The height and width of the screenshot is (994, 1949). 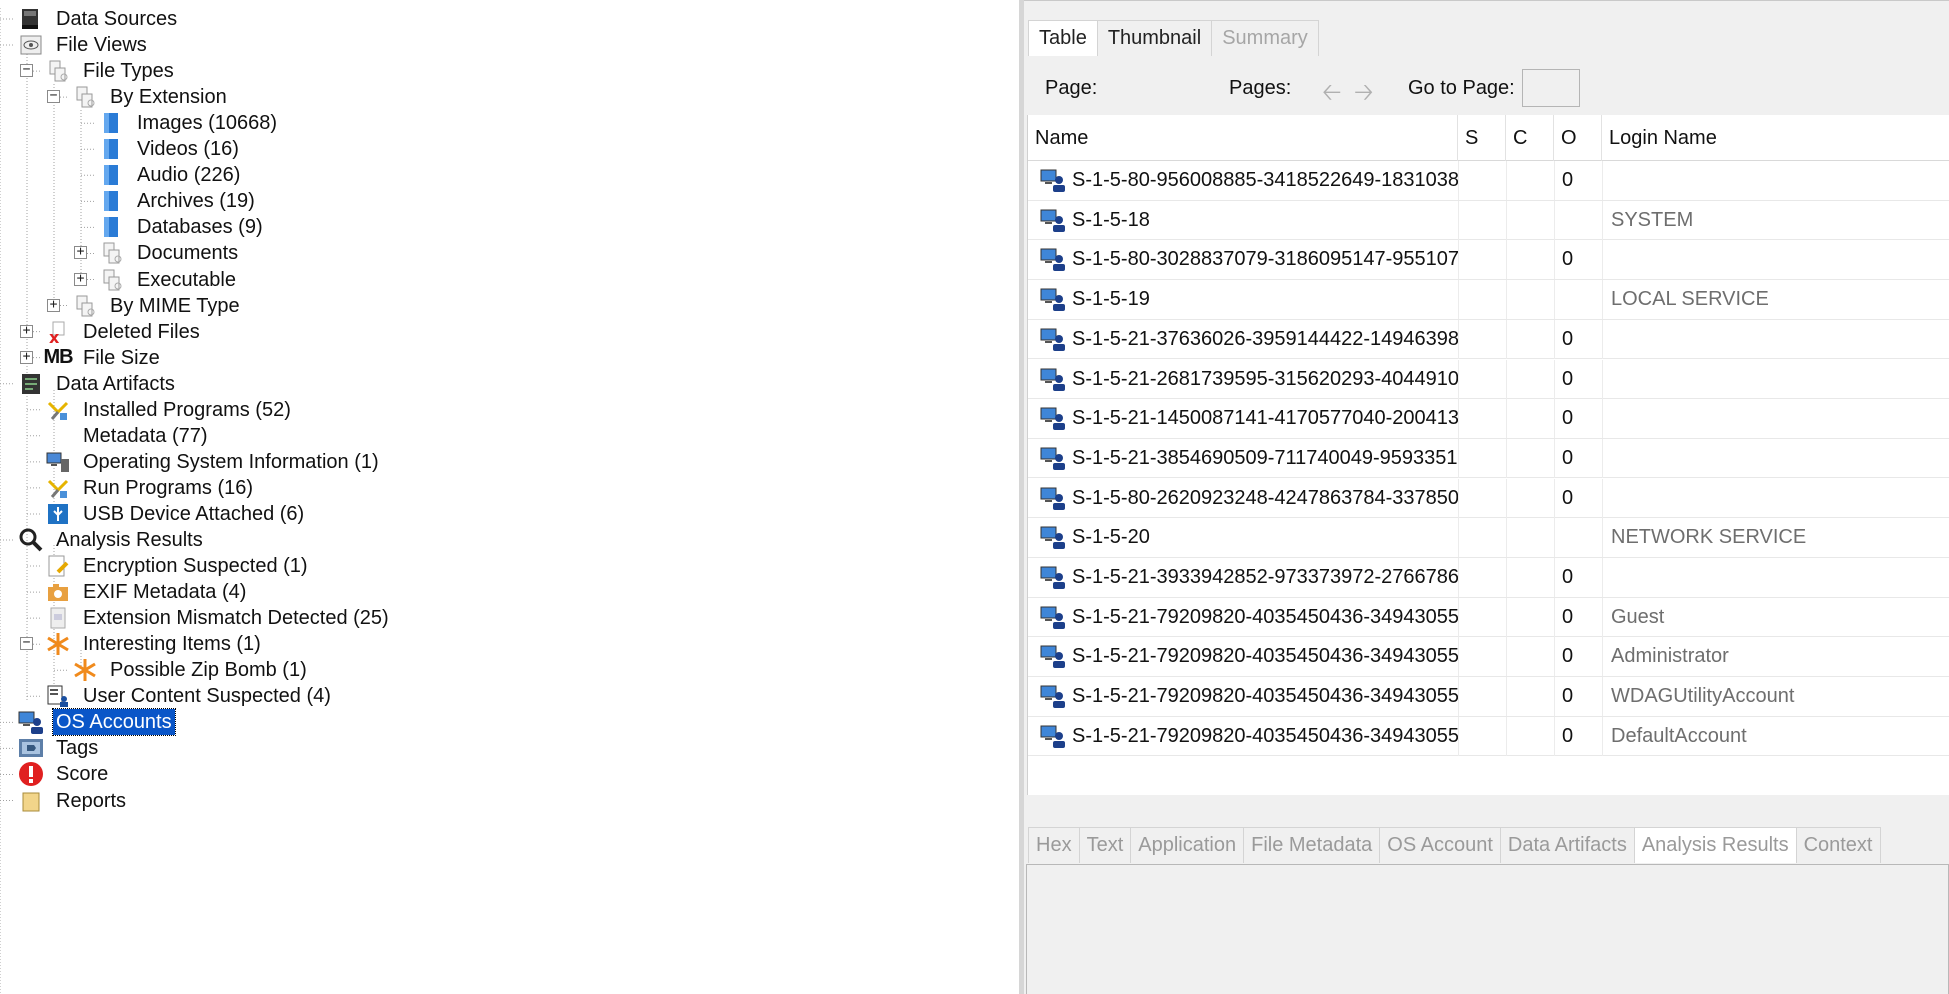 What do you see at coordinates (1488, 220) in the screenshot?
I see `table-row: S-1-5-18 SYSTEM` at bounding box center [1488, 220].